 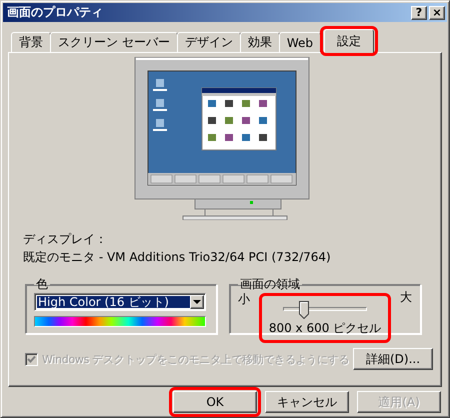 I want to click on window-title: 画面のプロパティ, so click(x=55, y=12).